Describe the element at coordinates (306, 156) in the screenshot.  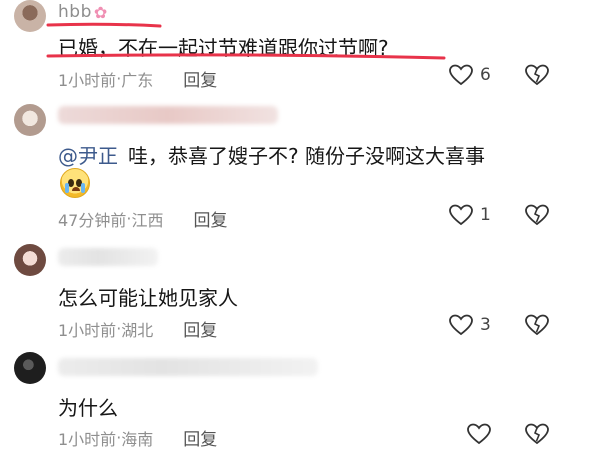
I see `comment-text-body: 哇，恭喜了嫂子不? 随份子没啊这大喜事` at that location.